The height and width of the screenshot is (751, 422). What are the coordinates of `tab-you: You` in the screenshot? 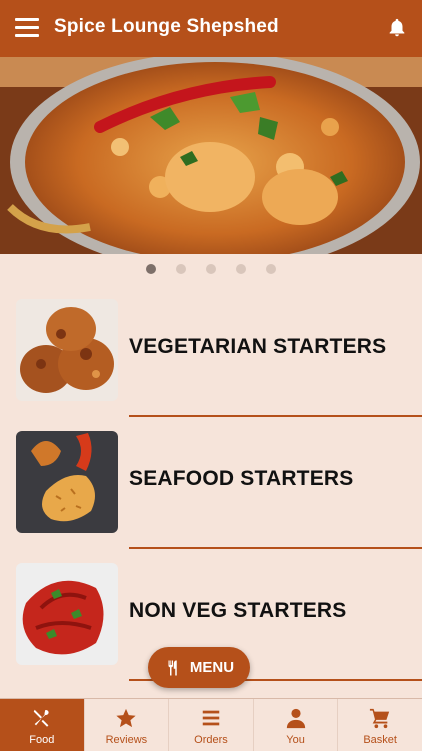 It's located at (295, 725).